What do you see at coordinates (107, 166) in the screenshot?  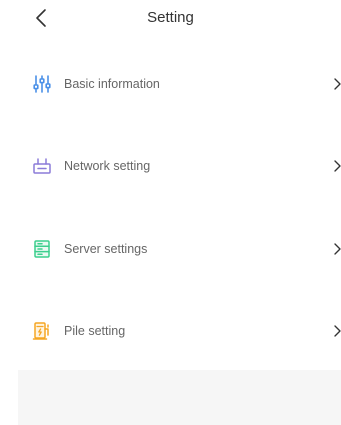 I see `menu-item-label: Network setting` at bounding box center [107, 166].